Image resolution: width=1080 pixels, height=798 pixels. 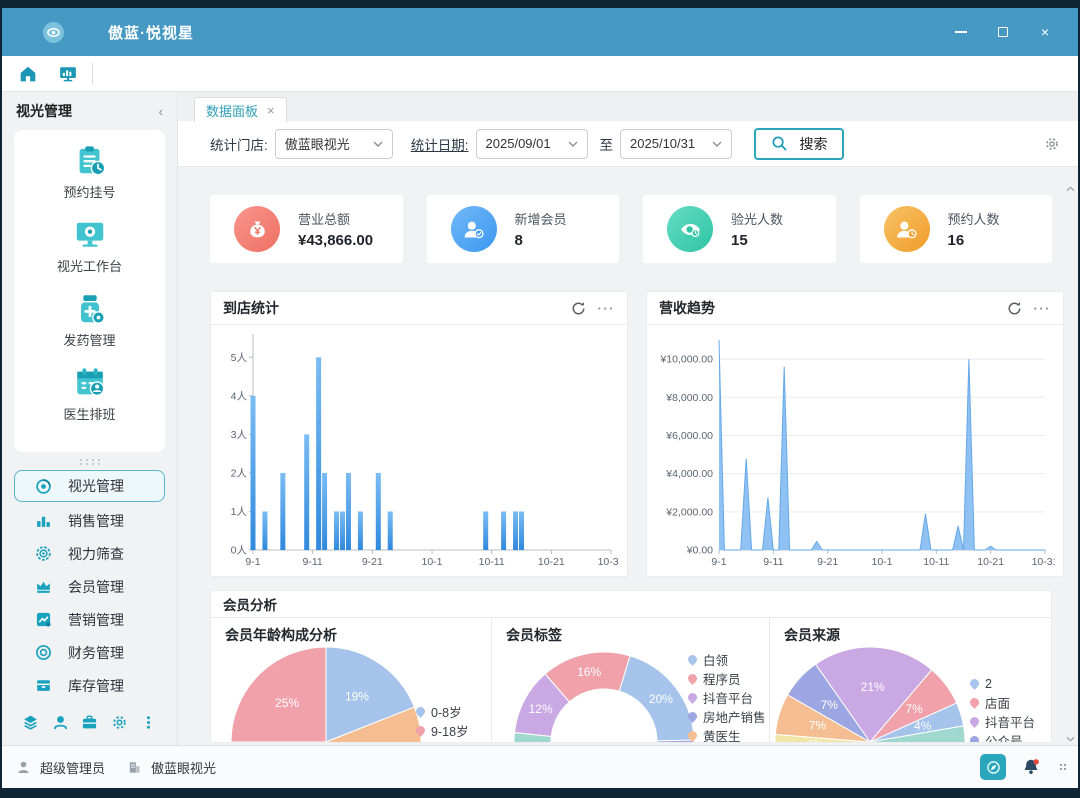 I want to click on legend-item-0-8岁: 0-8岁, so click(x=444, y=711).